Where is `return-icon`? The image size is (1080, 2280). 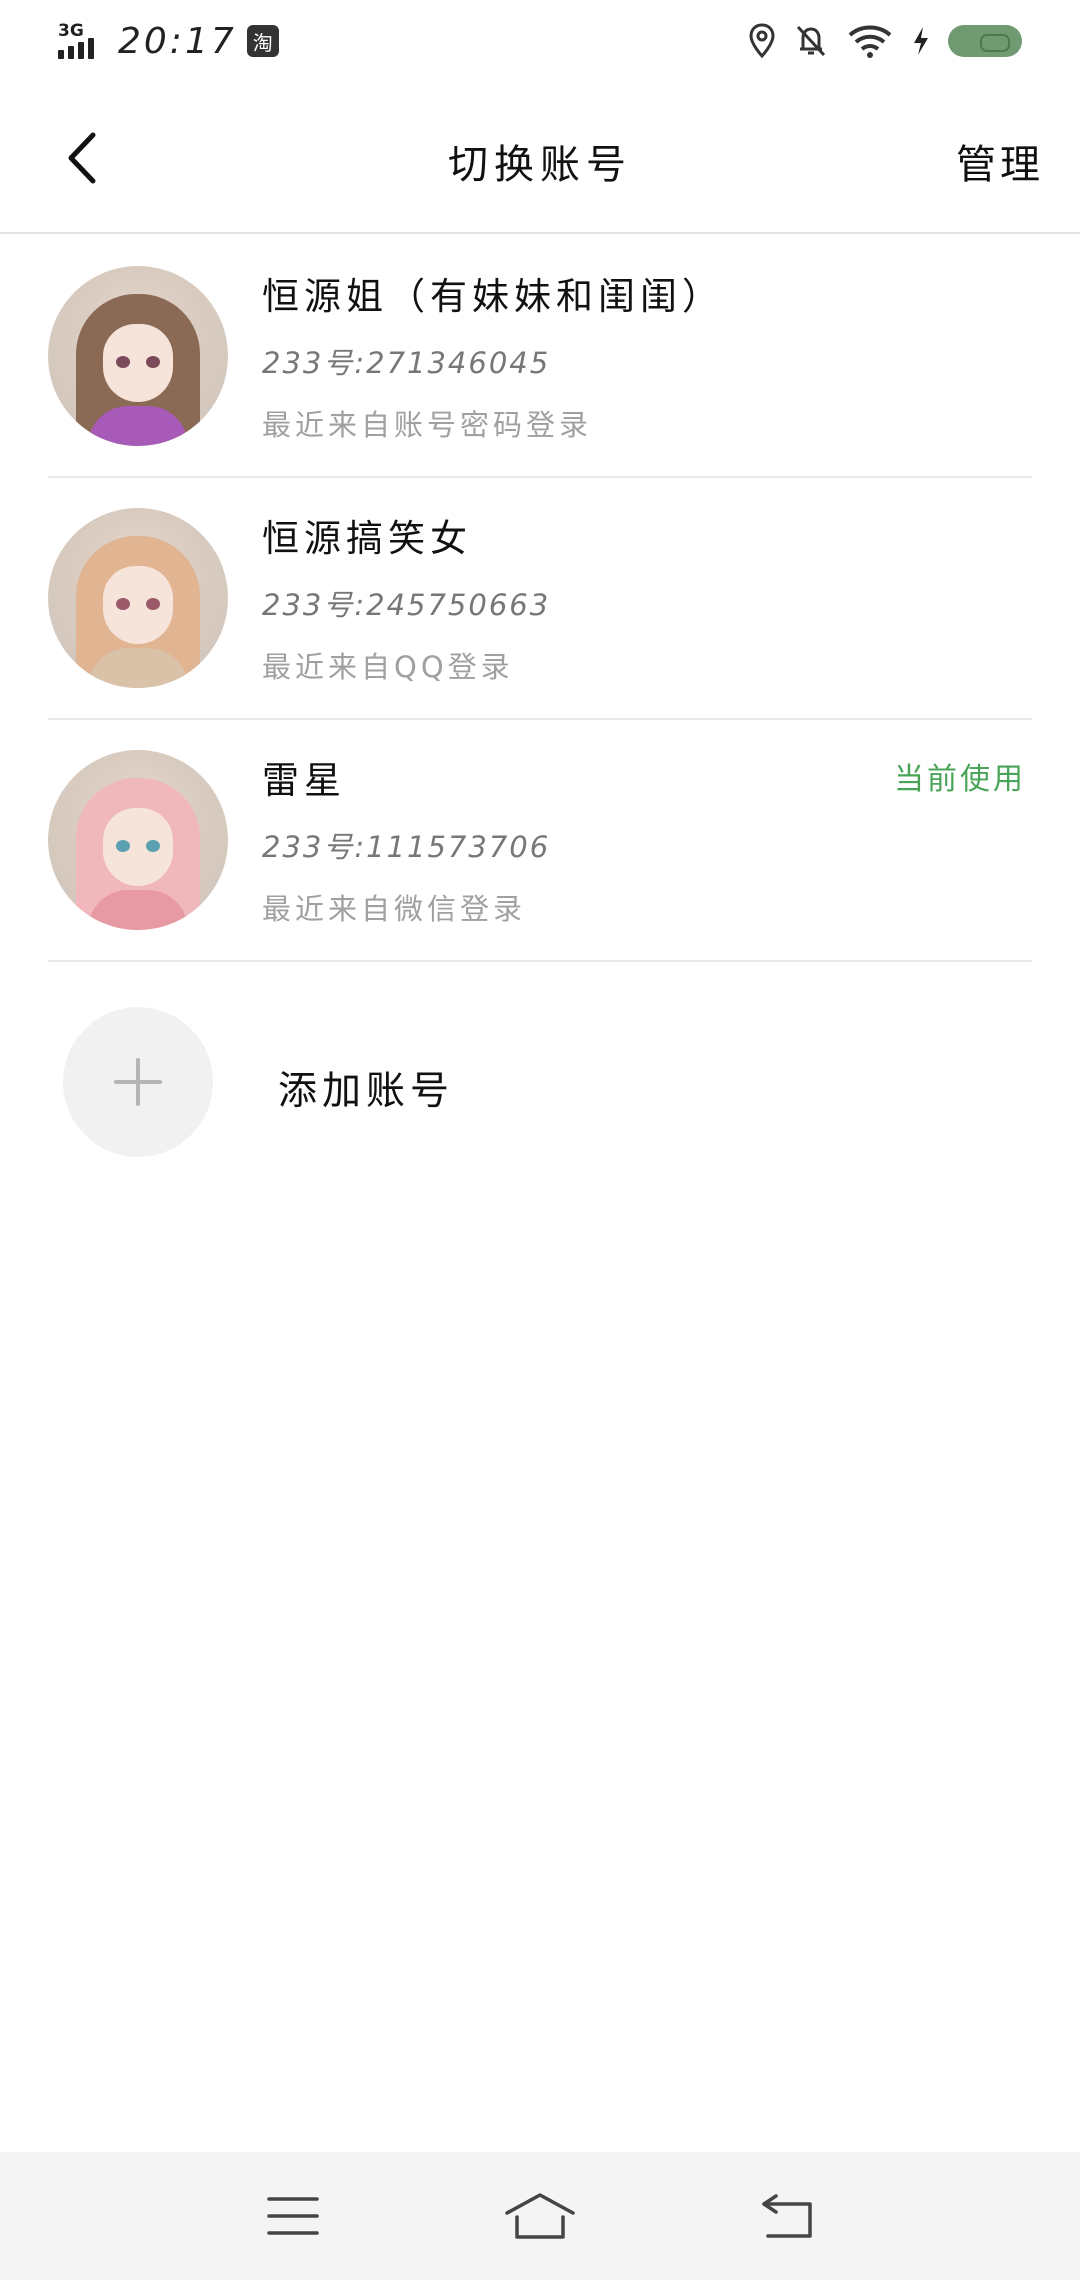
return-icon is located at coordinates (786, 2216).